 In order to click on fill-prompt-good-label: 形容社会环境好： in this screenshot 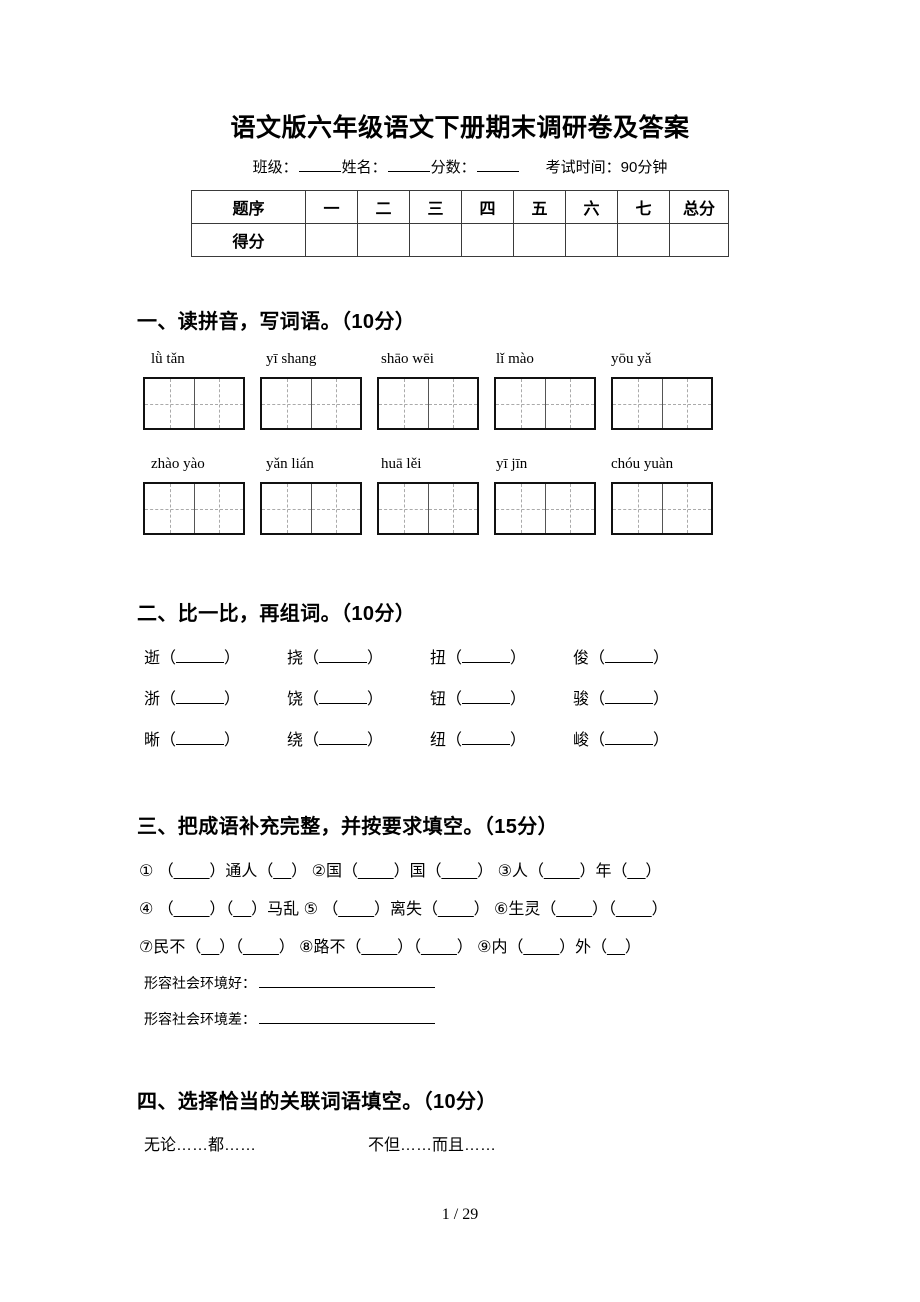, I will do `click(200, 983)`.